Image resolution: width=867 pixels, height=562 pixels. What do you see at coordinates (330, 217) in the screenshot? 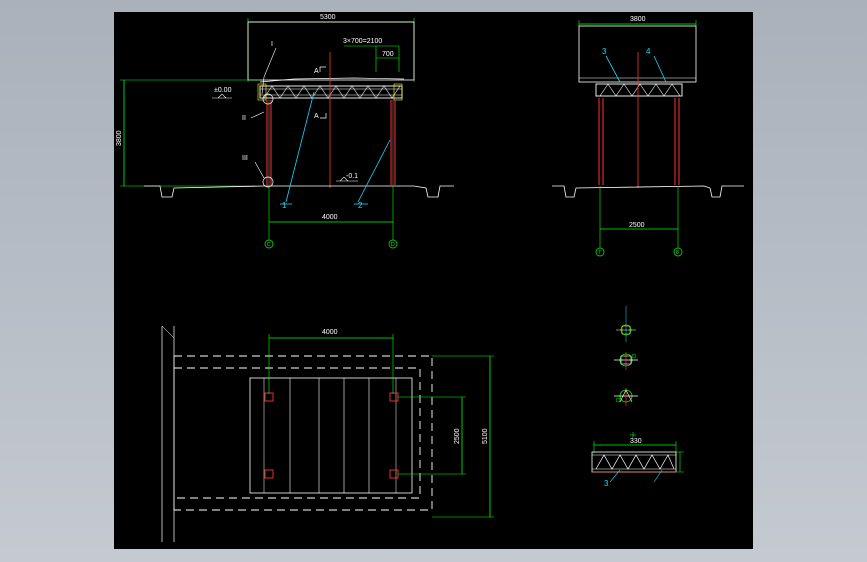
I see `dim-column-span-front: 4000` at bounding box center [330, 217].